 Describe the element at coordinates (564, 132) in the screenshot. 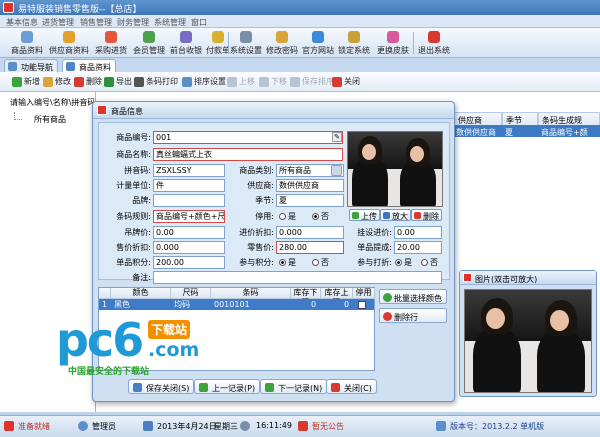

I see `cell-barcode-rule: 商品编号+颜` at that location.